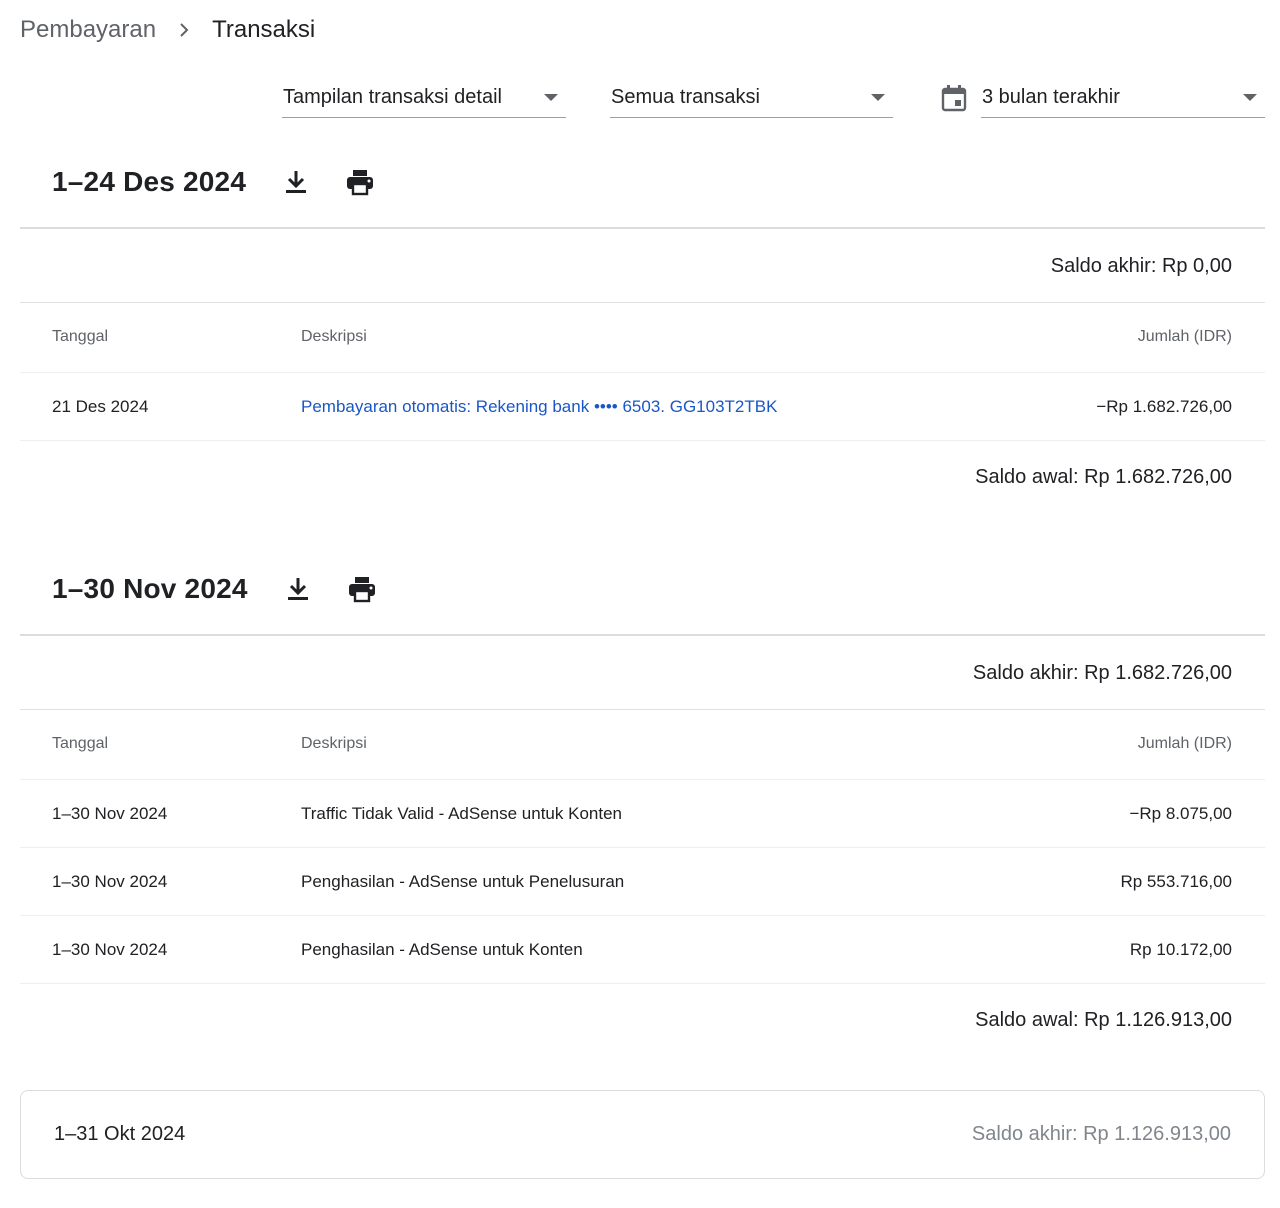 The height and width of the screenshot is (1208, 1280). I want to click on table-row-amount: Rp 553.716,00, so click(1176, 881).